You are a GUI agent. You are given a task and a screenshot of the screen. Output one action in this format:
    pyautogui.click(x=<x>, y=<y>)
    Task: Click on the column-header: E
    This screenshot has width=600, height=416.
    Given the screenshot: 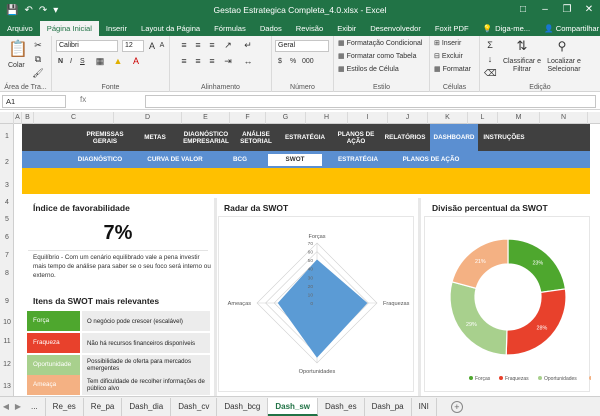 What is the action you would take?
    pyautogui.click(x=206, y=118)
    